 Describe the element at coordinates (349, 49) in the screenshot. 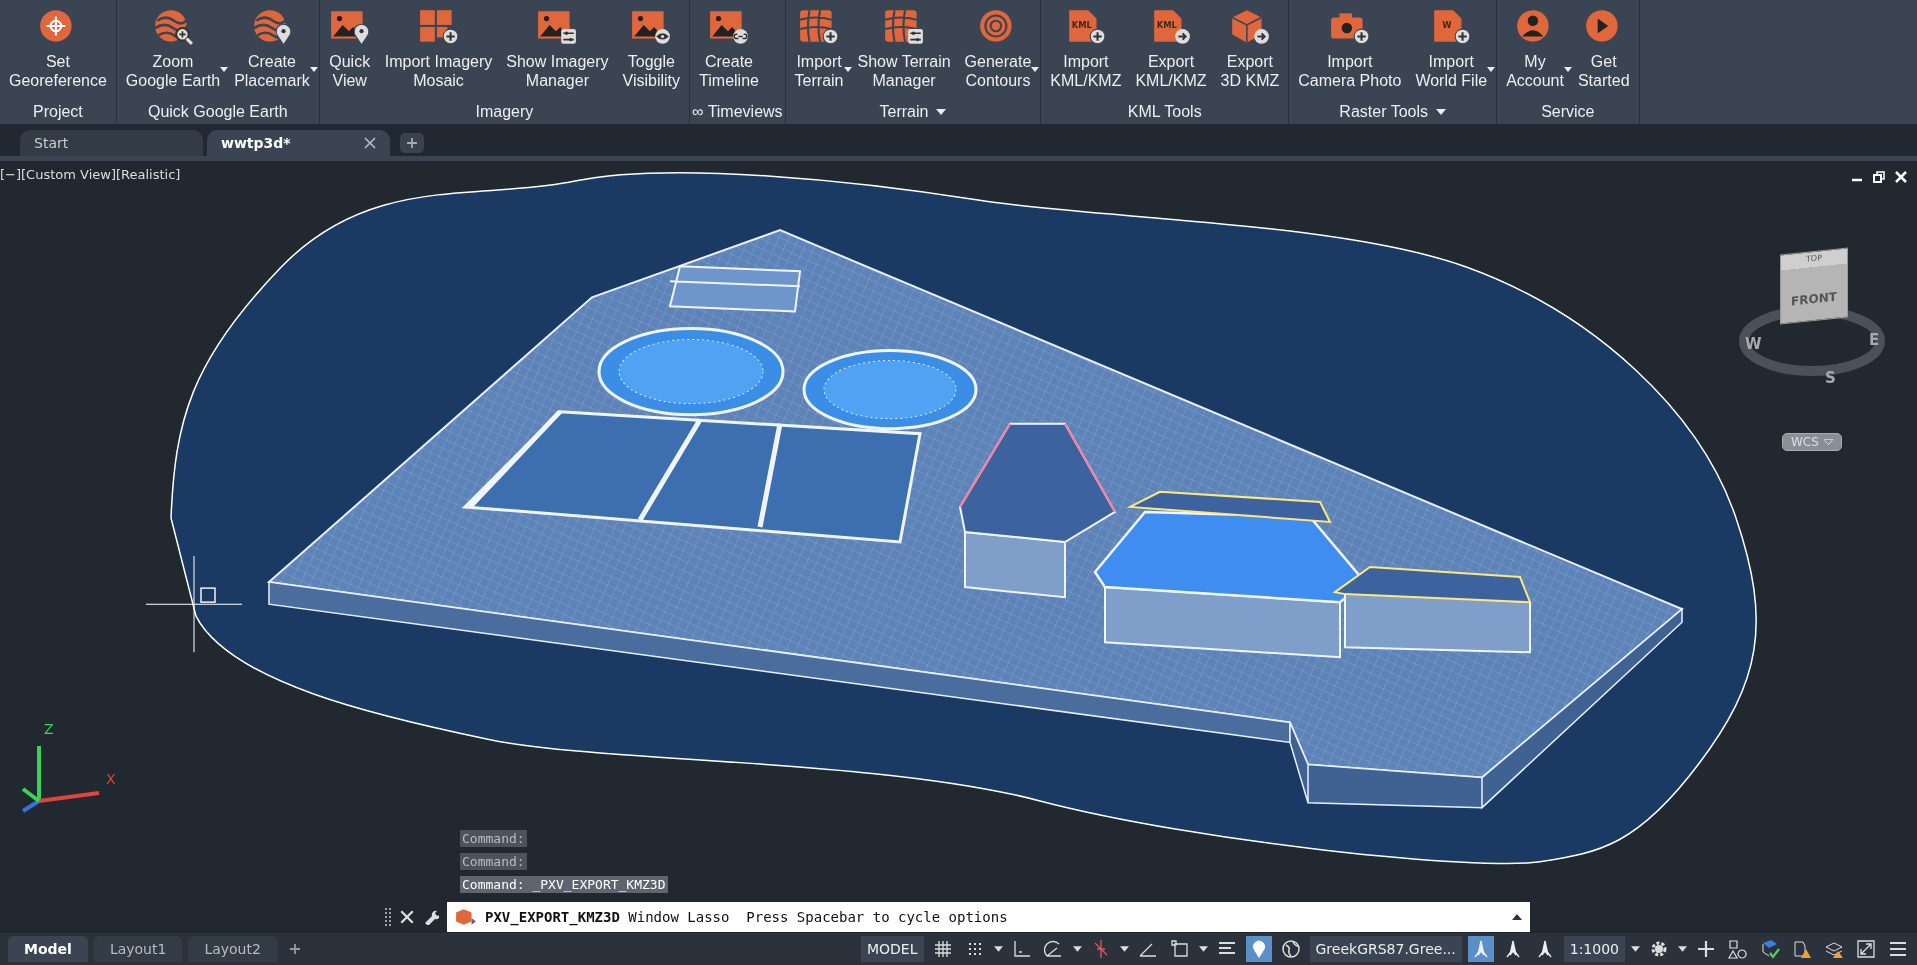

I see `ribbon-button: Quick View` at that location.